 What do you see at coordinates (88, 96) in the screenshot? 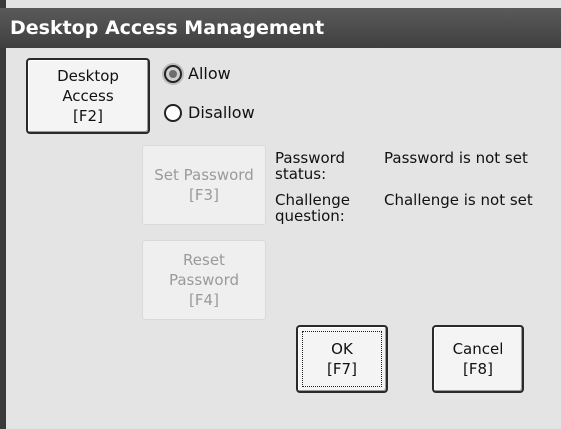
I see `desktop-access-button: Desktop Access [F2]` at bounding box center [88, 96].